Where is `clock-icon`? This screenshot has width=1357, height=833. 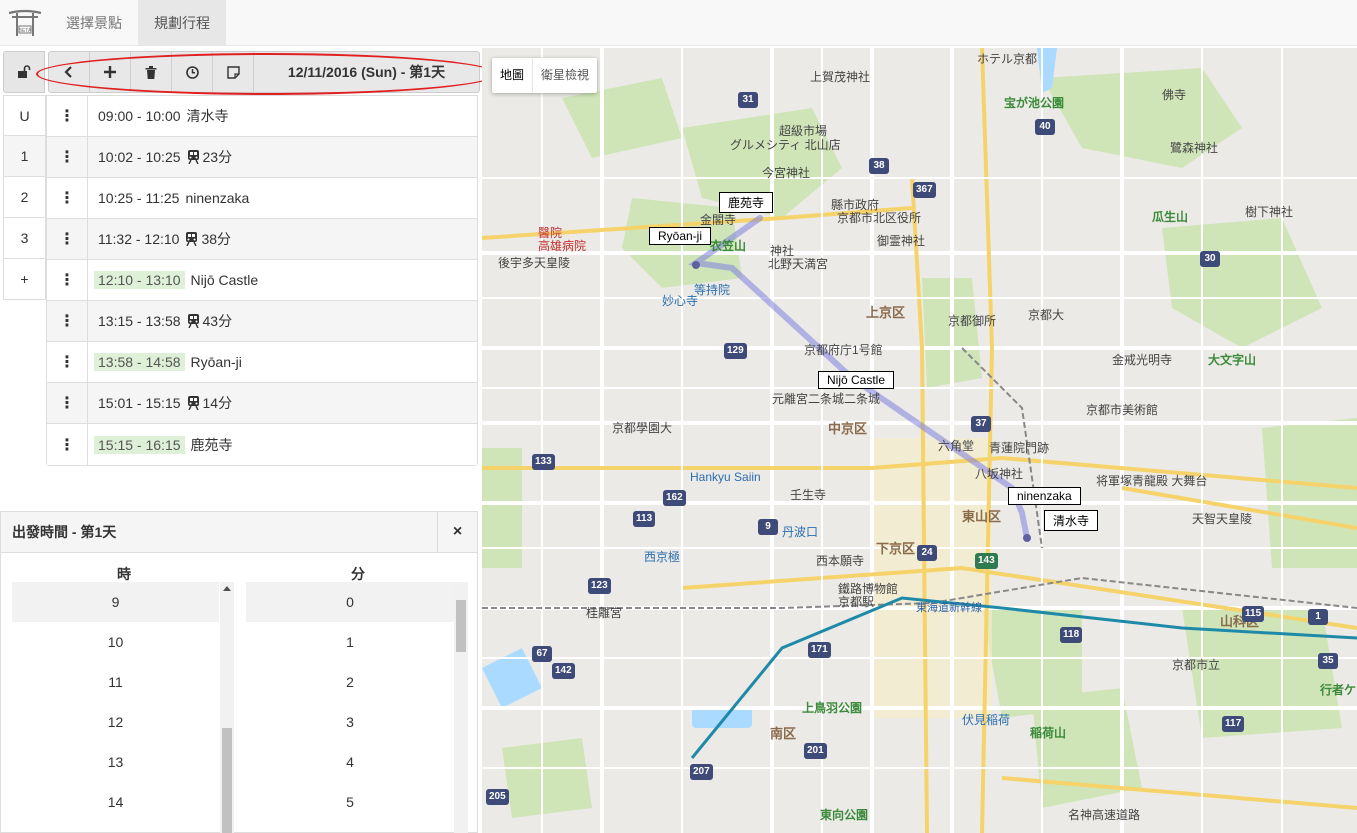
clock-icon is located at coordinates (192, 72).